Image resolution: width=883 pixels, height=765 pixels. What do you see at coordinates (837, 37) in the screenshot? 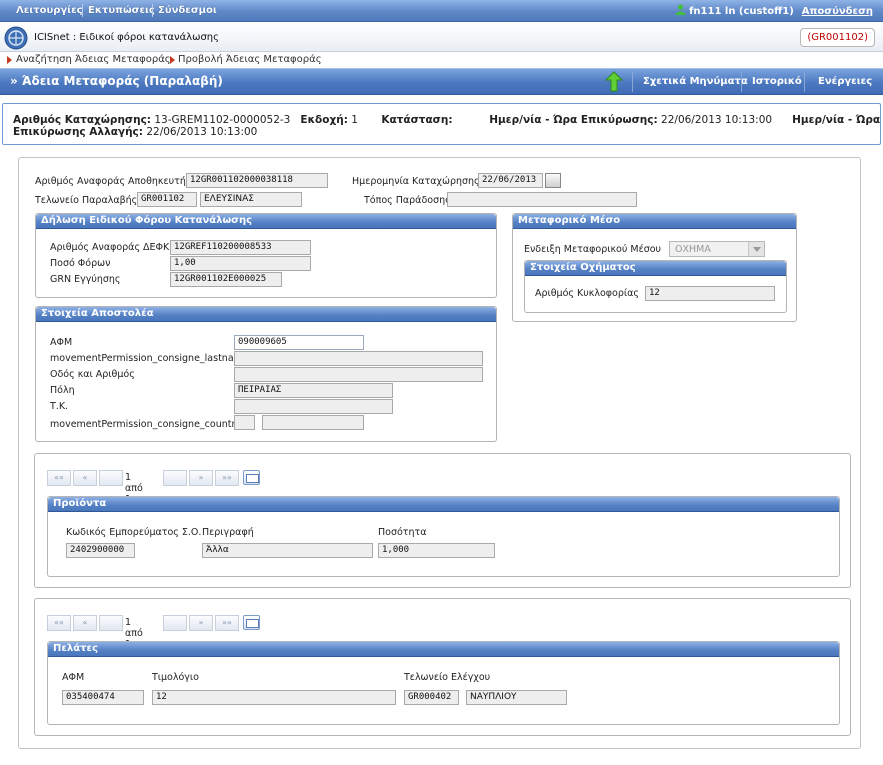
I see `office-code-badge: (GR001102)` at bounding box center [837, 37].